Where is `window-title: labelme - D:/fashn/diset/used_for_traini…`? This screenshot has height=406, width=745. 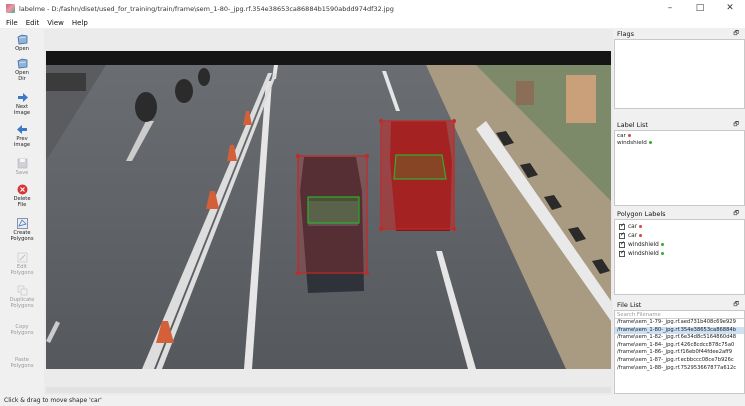 window-title: labelme - D:/fashn/diset/used_for_traini… is located at coordinates (206, 8).